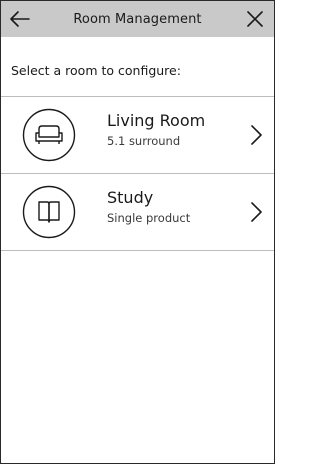  I want to click on room-item-living-room: Living Room 5.1 surround, so click(137, 135).